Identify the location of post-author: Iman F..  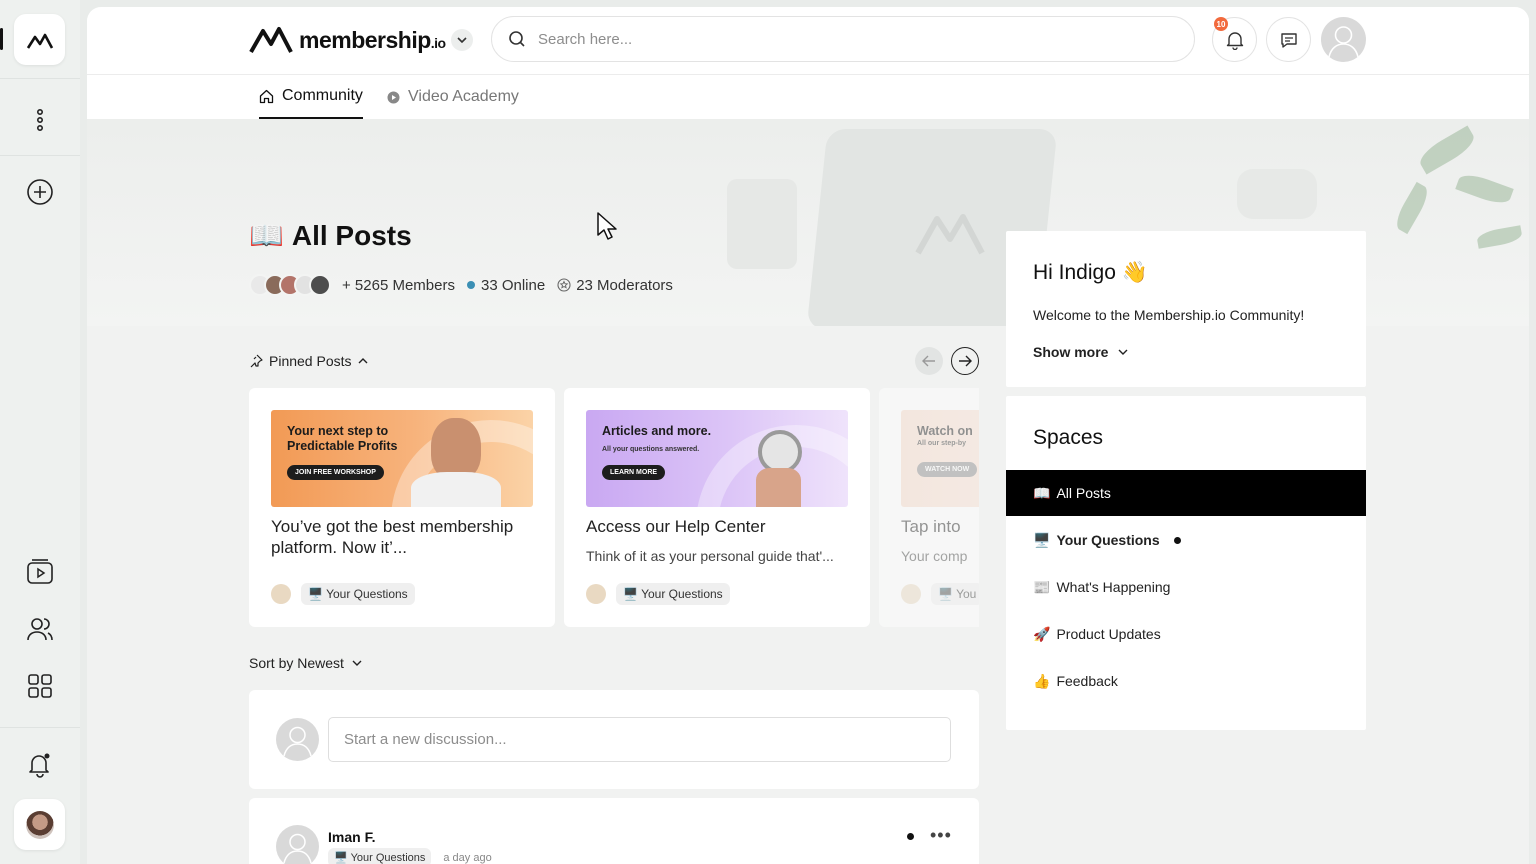
(351, 837).